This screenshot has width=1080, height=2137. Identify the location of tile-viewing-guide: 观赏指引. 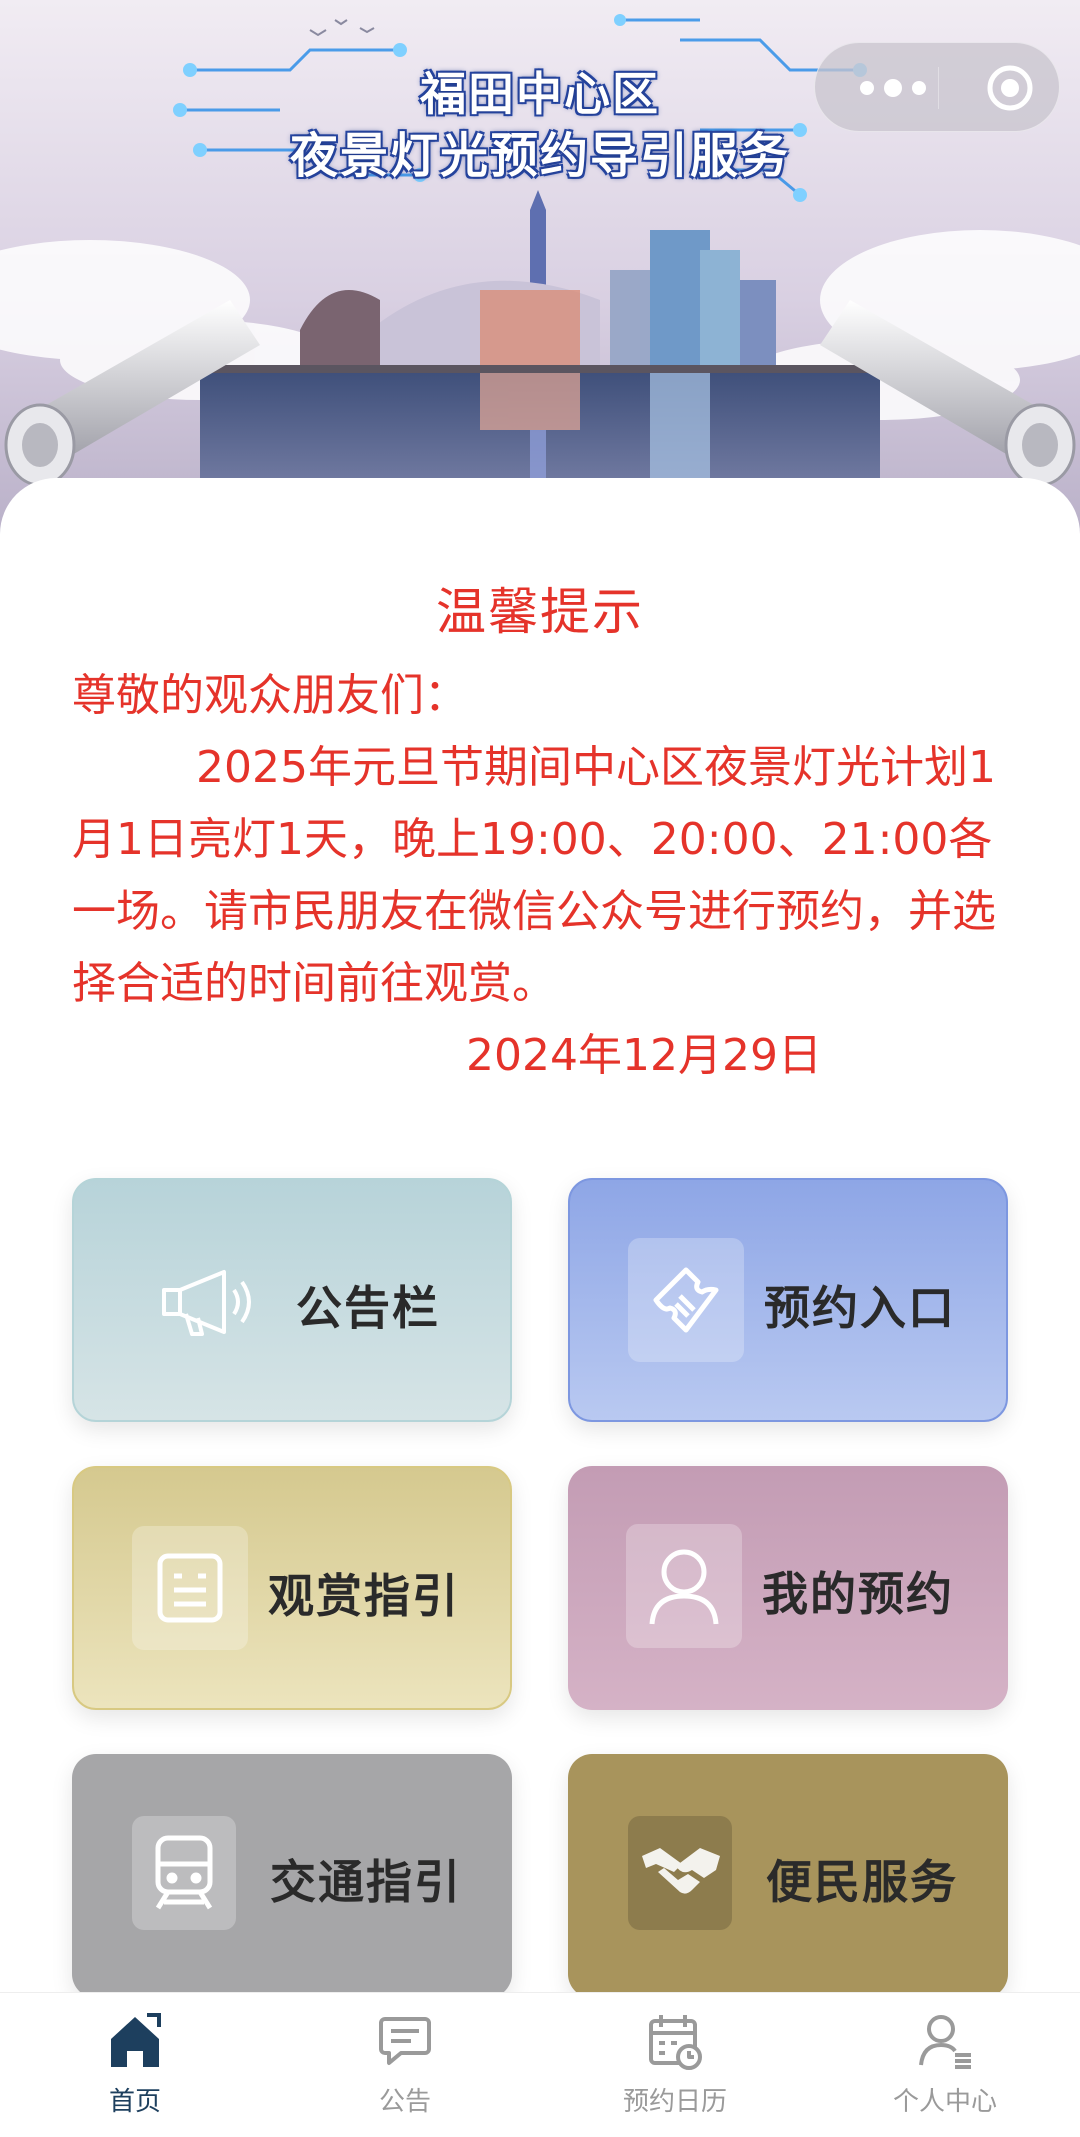
(292, 1588).